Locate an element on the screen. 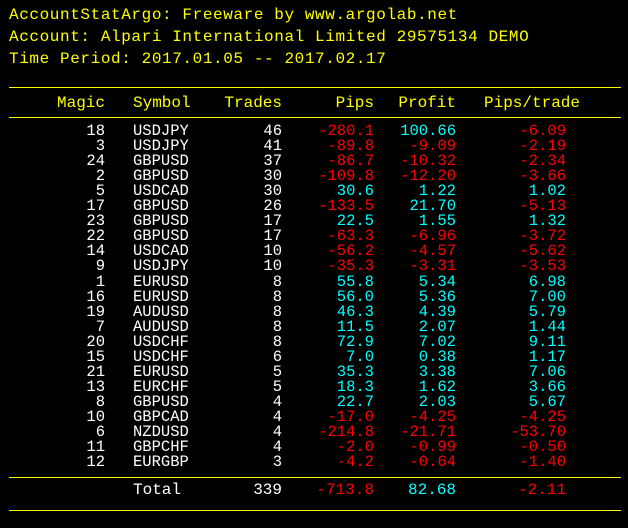 The image size is (628, 528). column-header-pips-per-trade: Pips/trade is located at coordinates (531, 103).